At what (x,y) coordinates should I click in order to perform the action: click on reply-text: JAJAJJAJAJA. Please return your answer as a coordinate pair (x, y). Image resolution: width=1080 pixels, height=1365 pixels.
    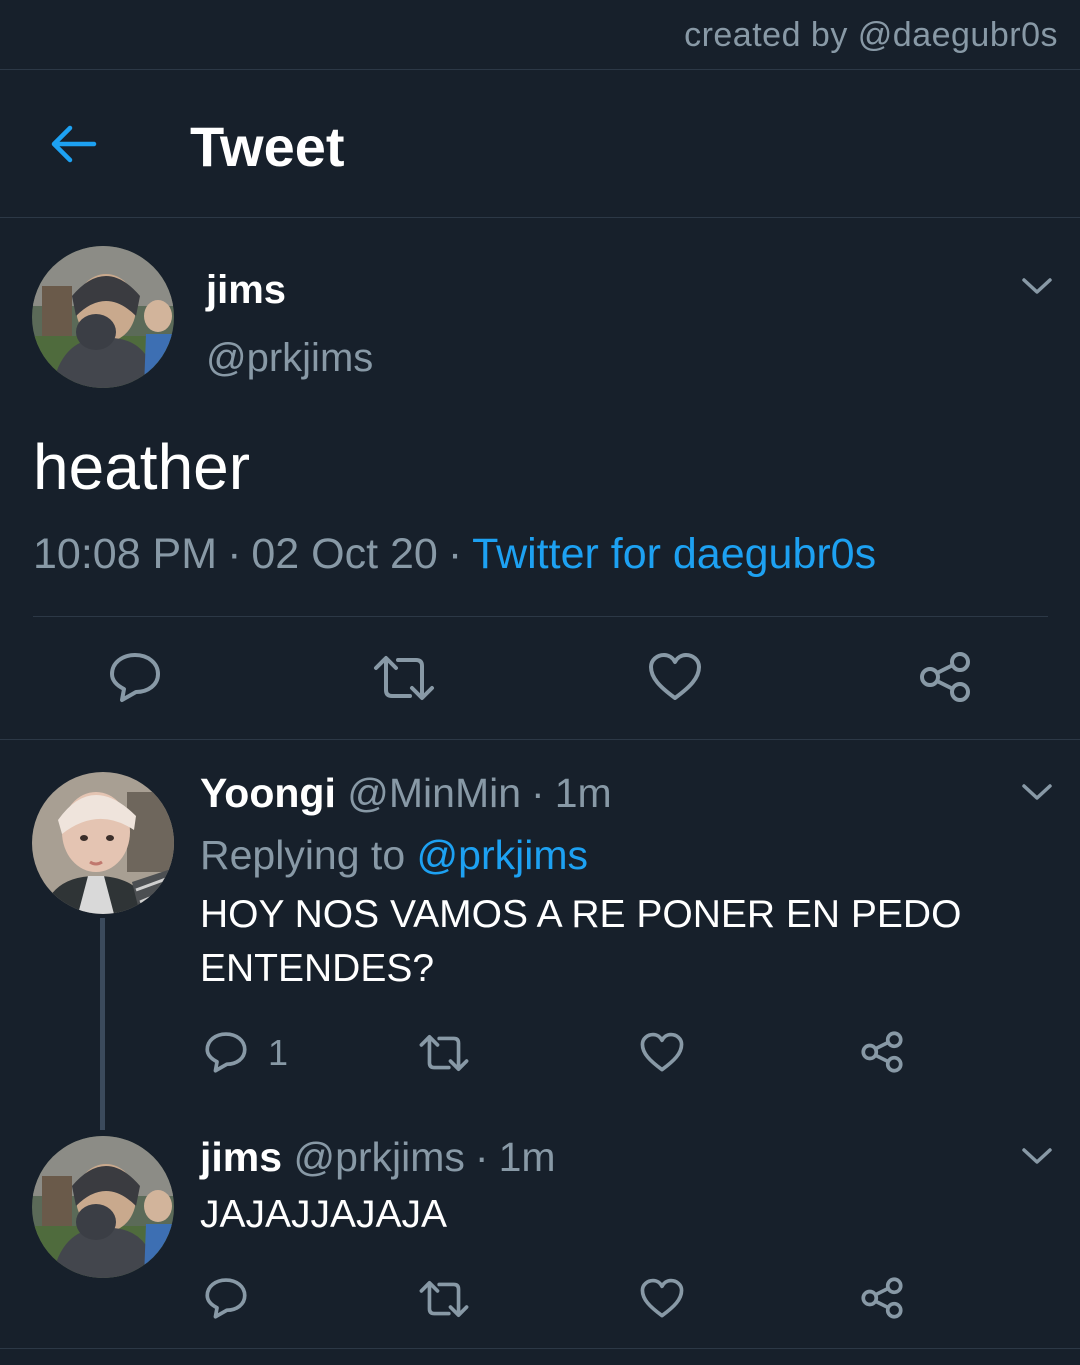
    Looking at the image, I should click on (324, 1214).